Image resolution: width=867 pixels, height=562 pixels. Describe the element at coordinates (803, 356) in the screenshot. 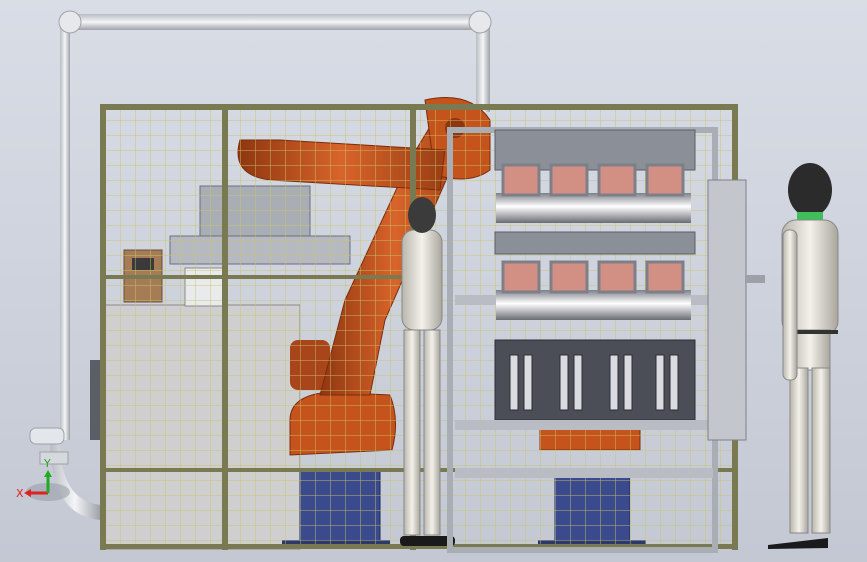

I see `operator-figure-outside` at that location.